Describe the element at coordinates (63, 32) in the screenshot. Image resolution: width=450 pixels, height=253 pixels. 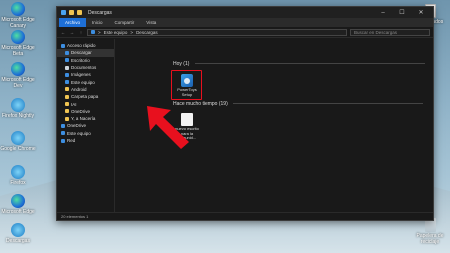
I see `back-icon: ←` at that location.